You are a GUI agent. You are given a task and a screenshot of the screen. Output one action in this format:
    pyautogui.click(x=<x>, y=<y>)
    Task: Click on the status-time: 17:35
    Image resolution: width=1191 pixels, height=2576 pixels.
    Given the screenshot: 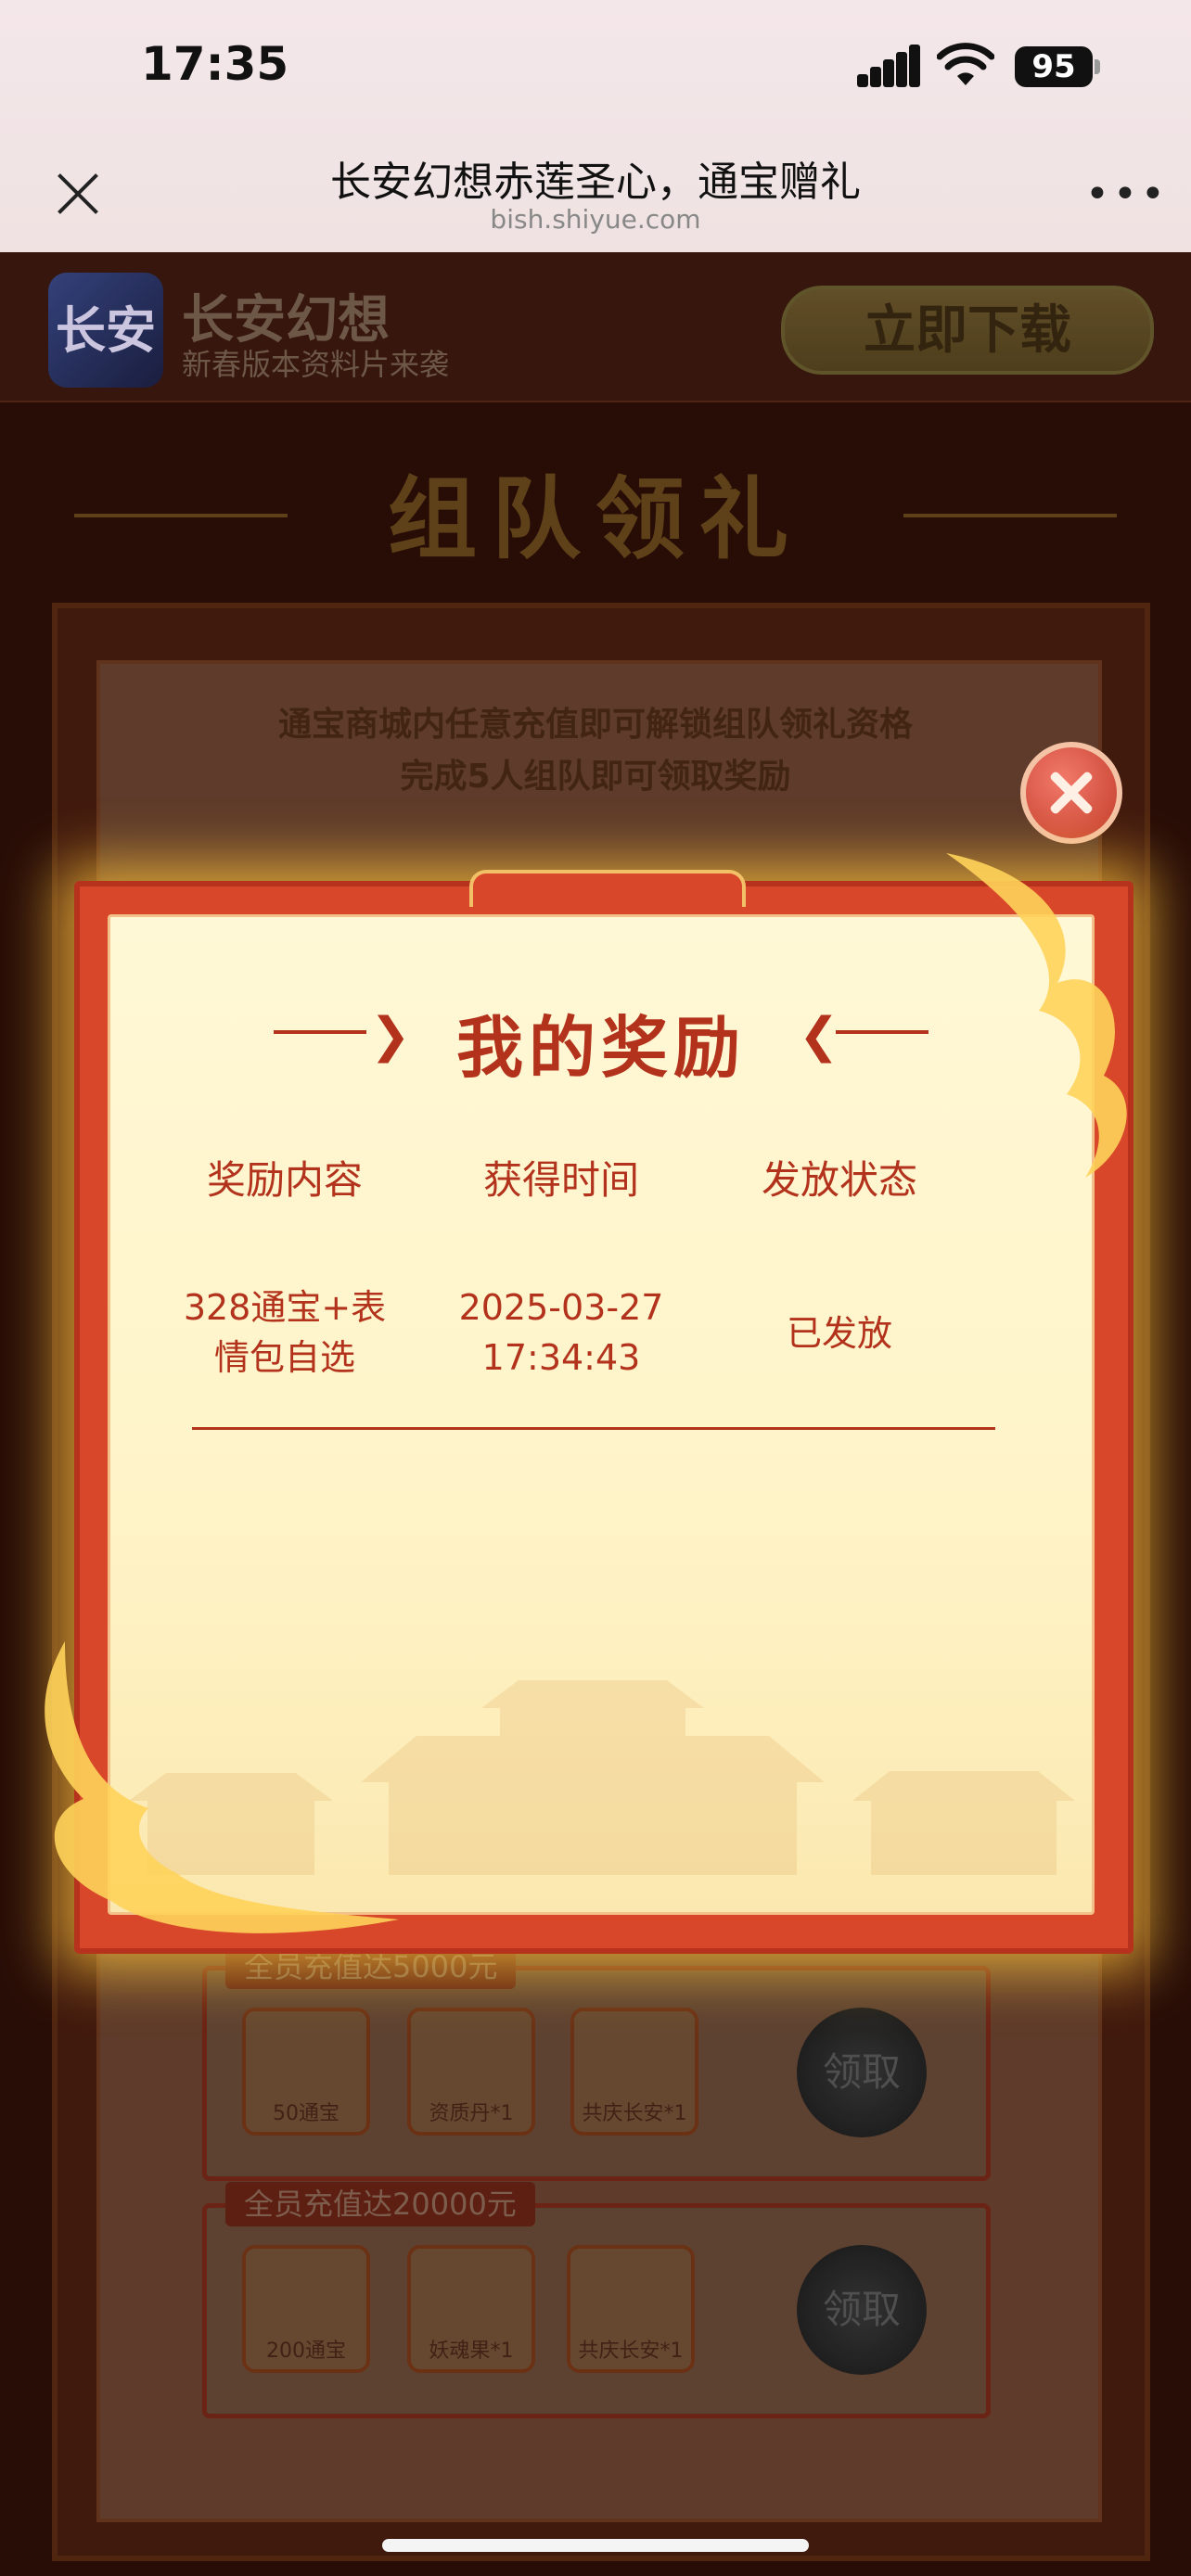 What is the action you would take?
    pyautogui.click(x=215, y=64)
    